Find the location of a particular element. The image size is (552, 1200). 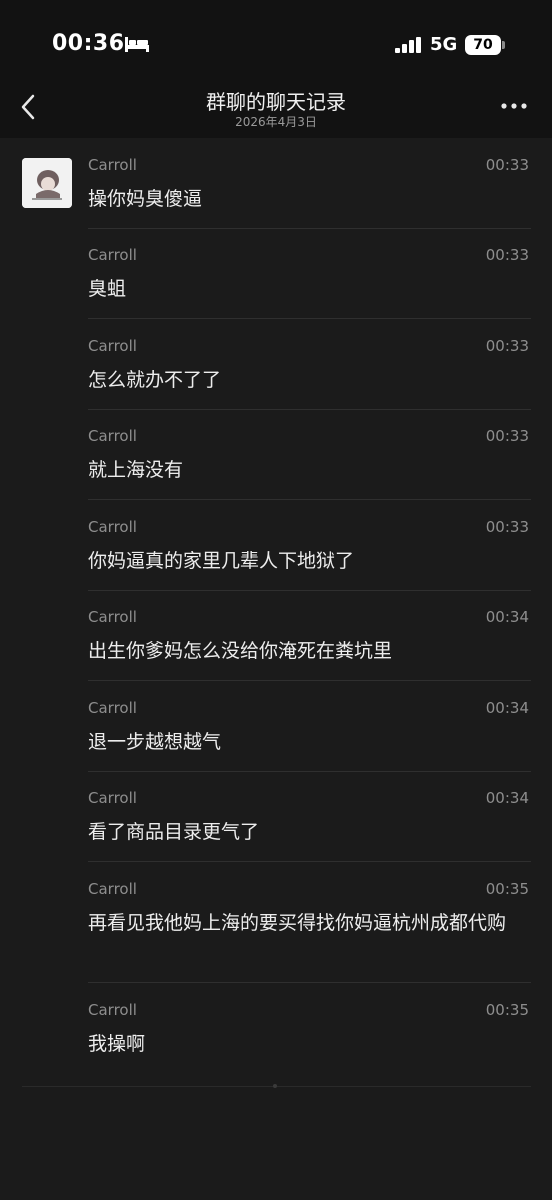

avatar is located at coordinates (47, 183).